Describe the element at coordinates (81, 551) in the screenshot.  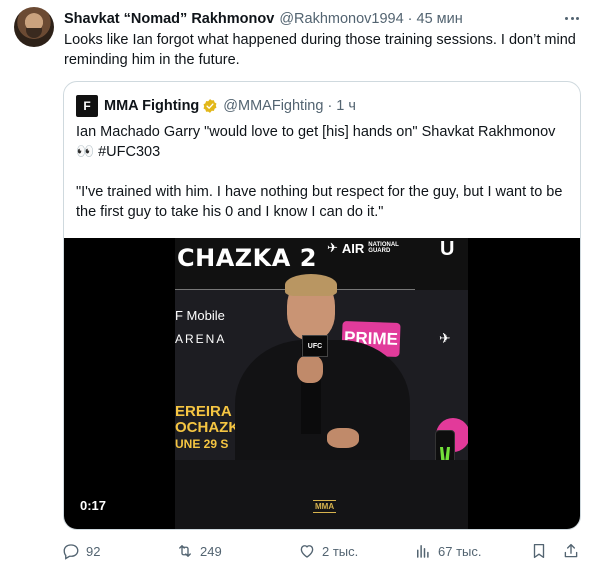
I see `reply-button: 92` at that location.